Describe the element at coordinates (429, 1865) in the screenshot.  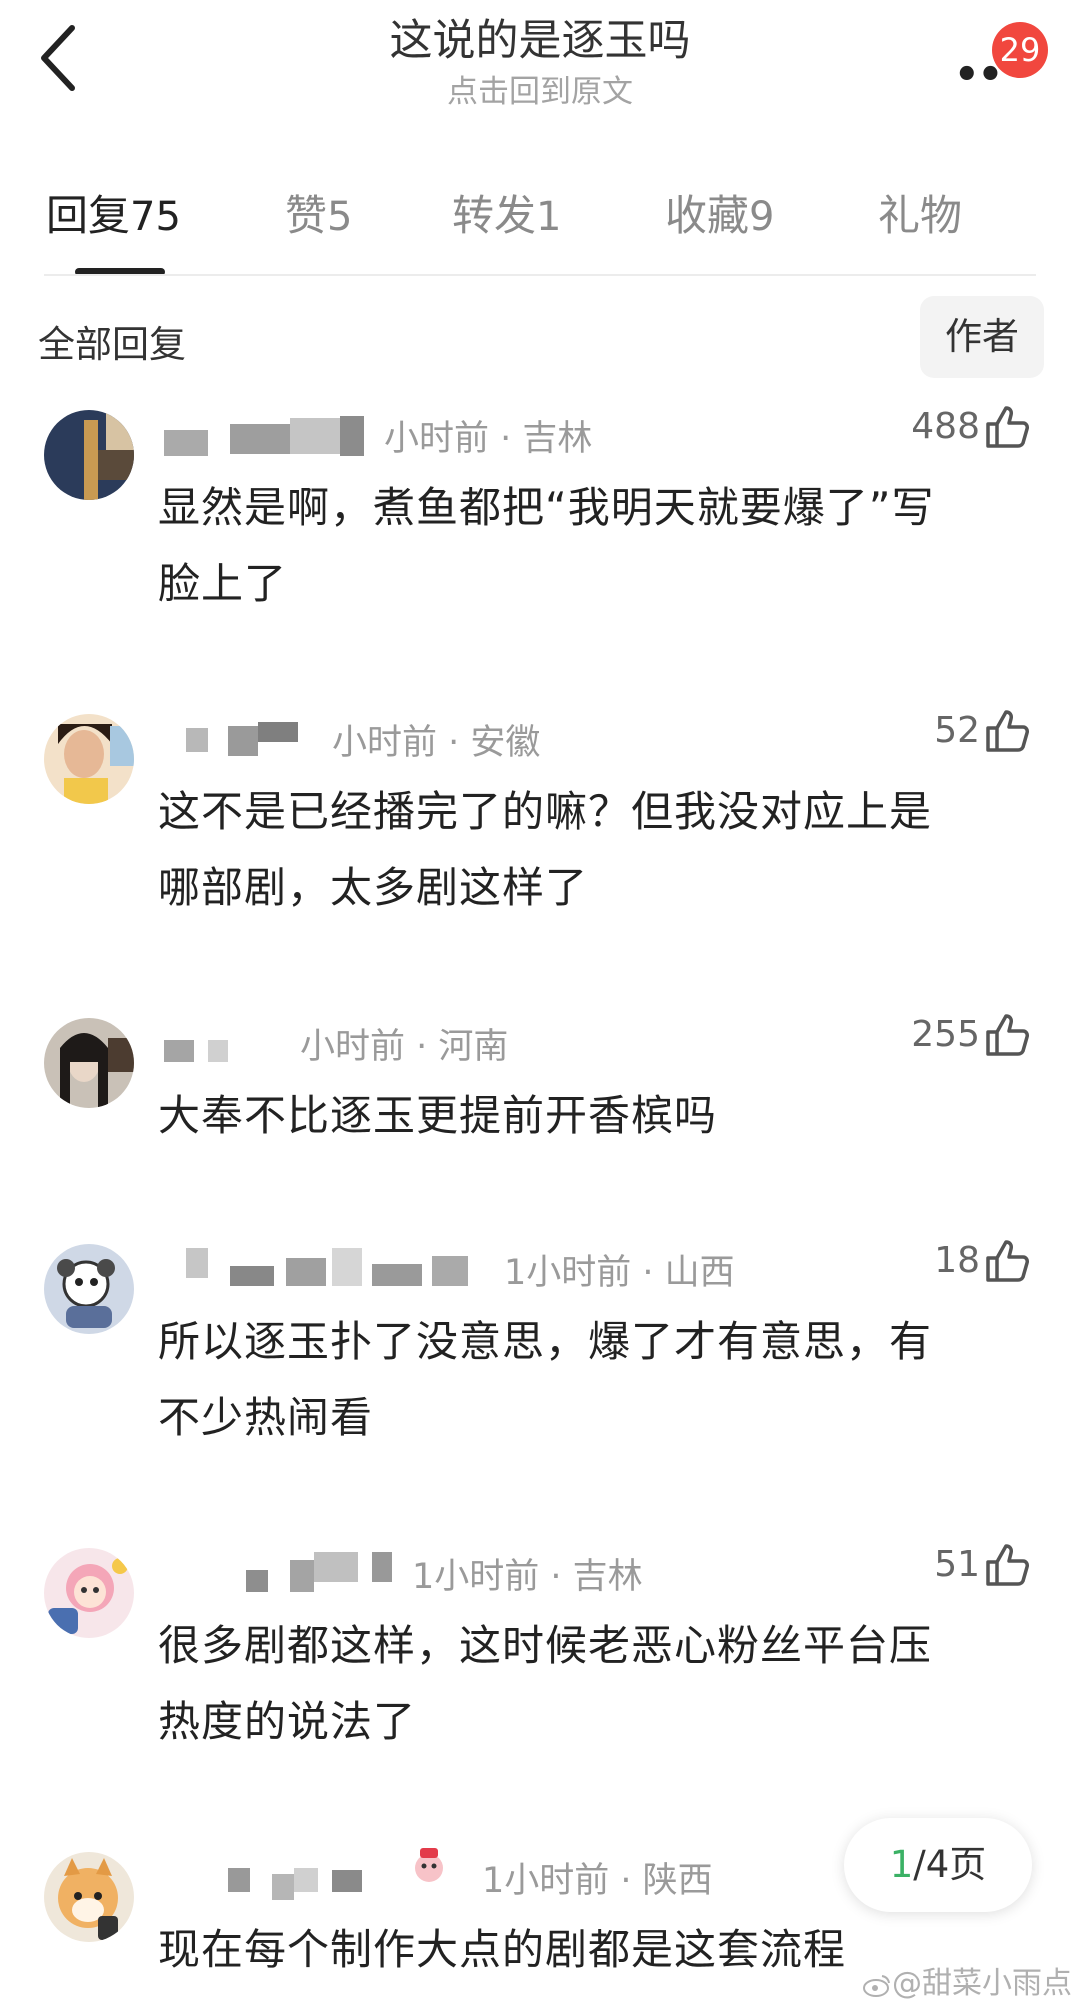
I see `emoji-badge-icon` at that location.